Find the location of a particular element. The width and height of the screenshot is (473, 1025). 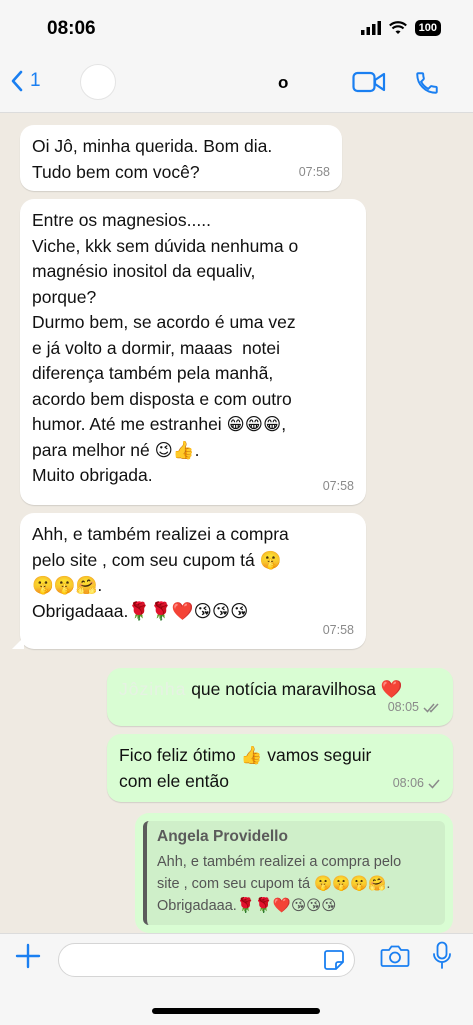

quoted-author: Angela Providello is located at coordinates (222, 836).